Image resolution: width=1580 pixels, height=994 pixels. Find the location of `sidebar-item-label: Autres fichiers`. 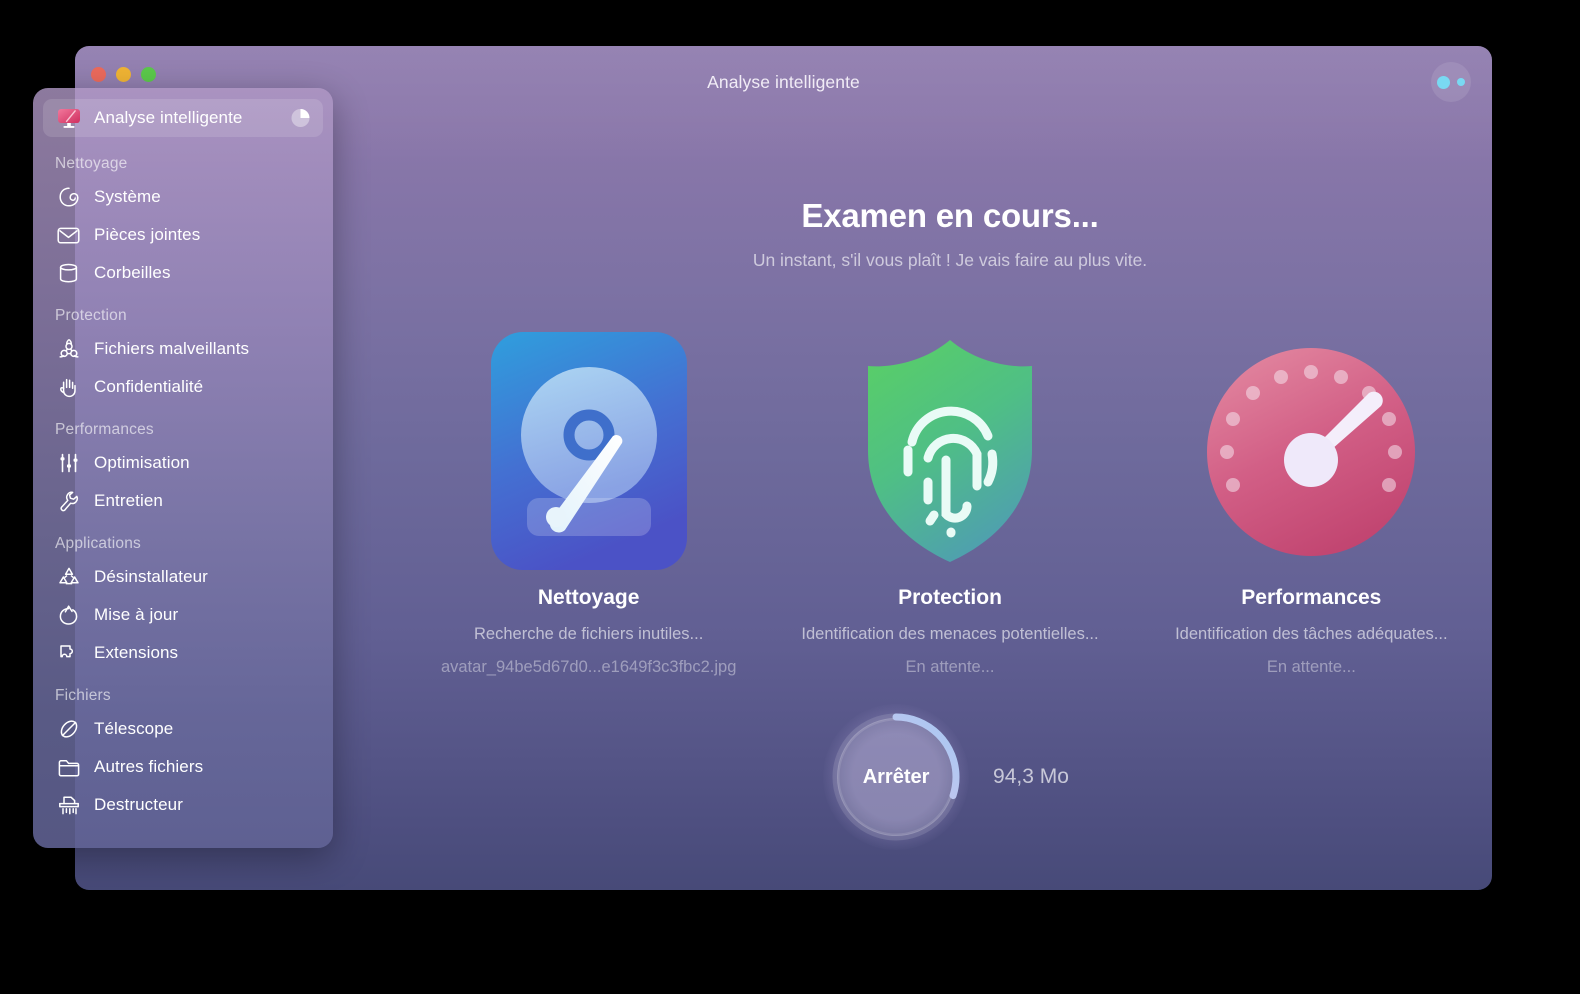

sidebar-item-label: Autres fichiers is located at coordinates (149, 766).